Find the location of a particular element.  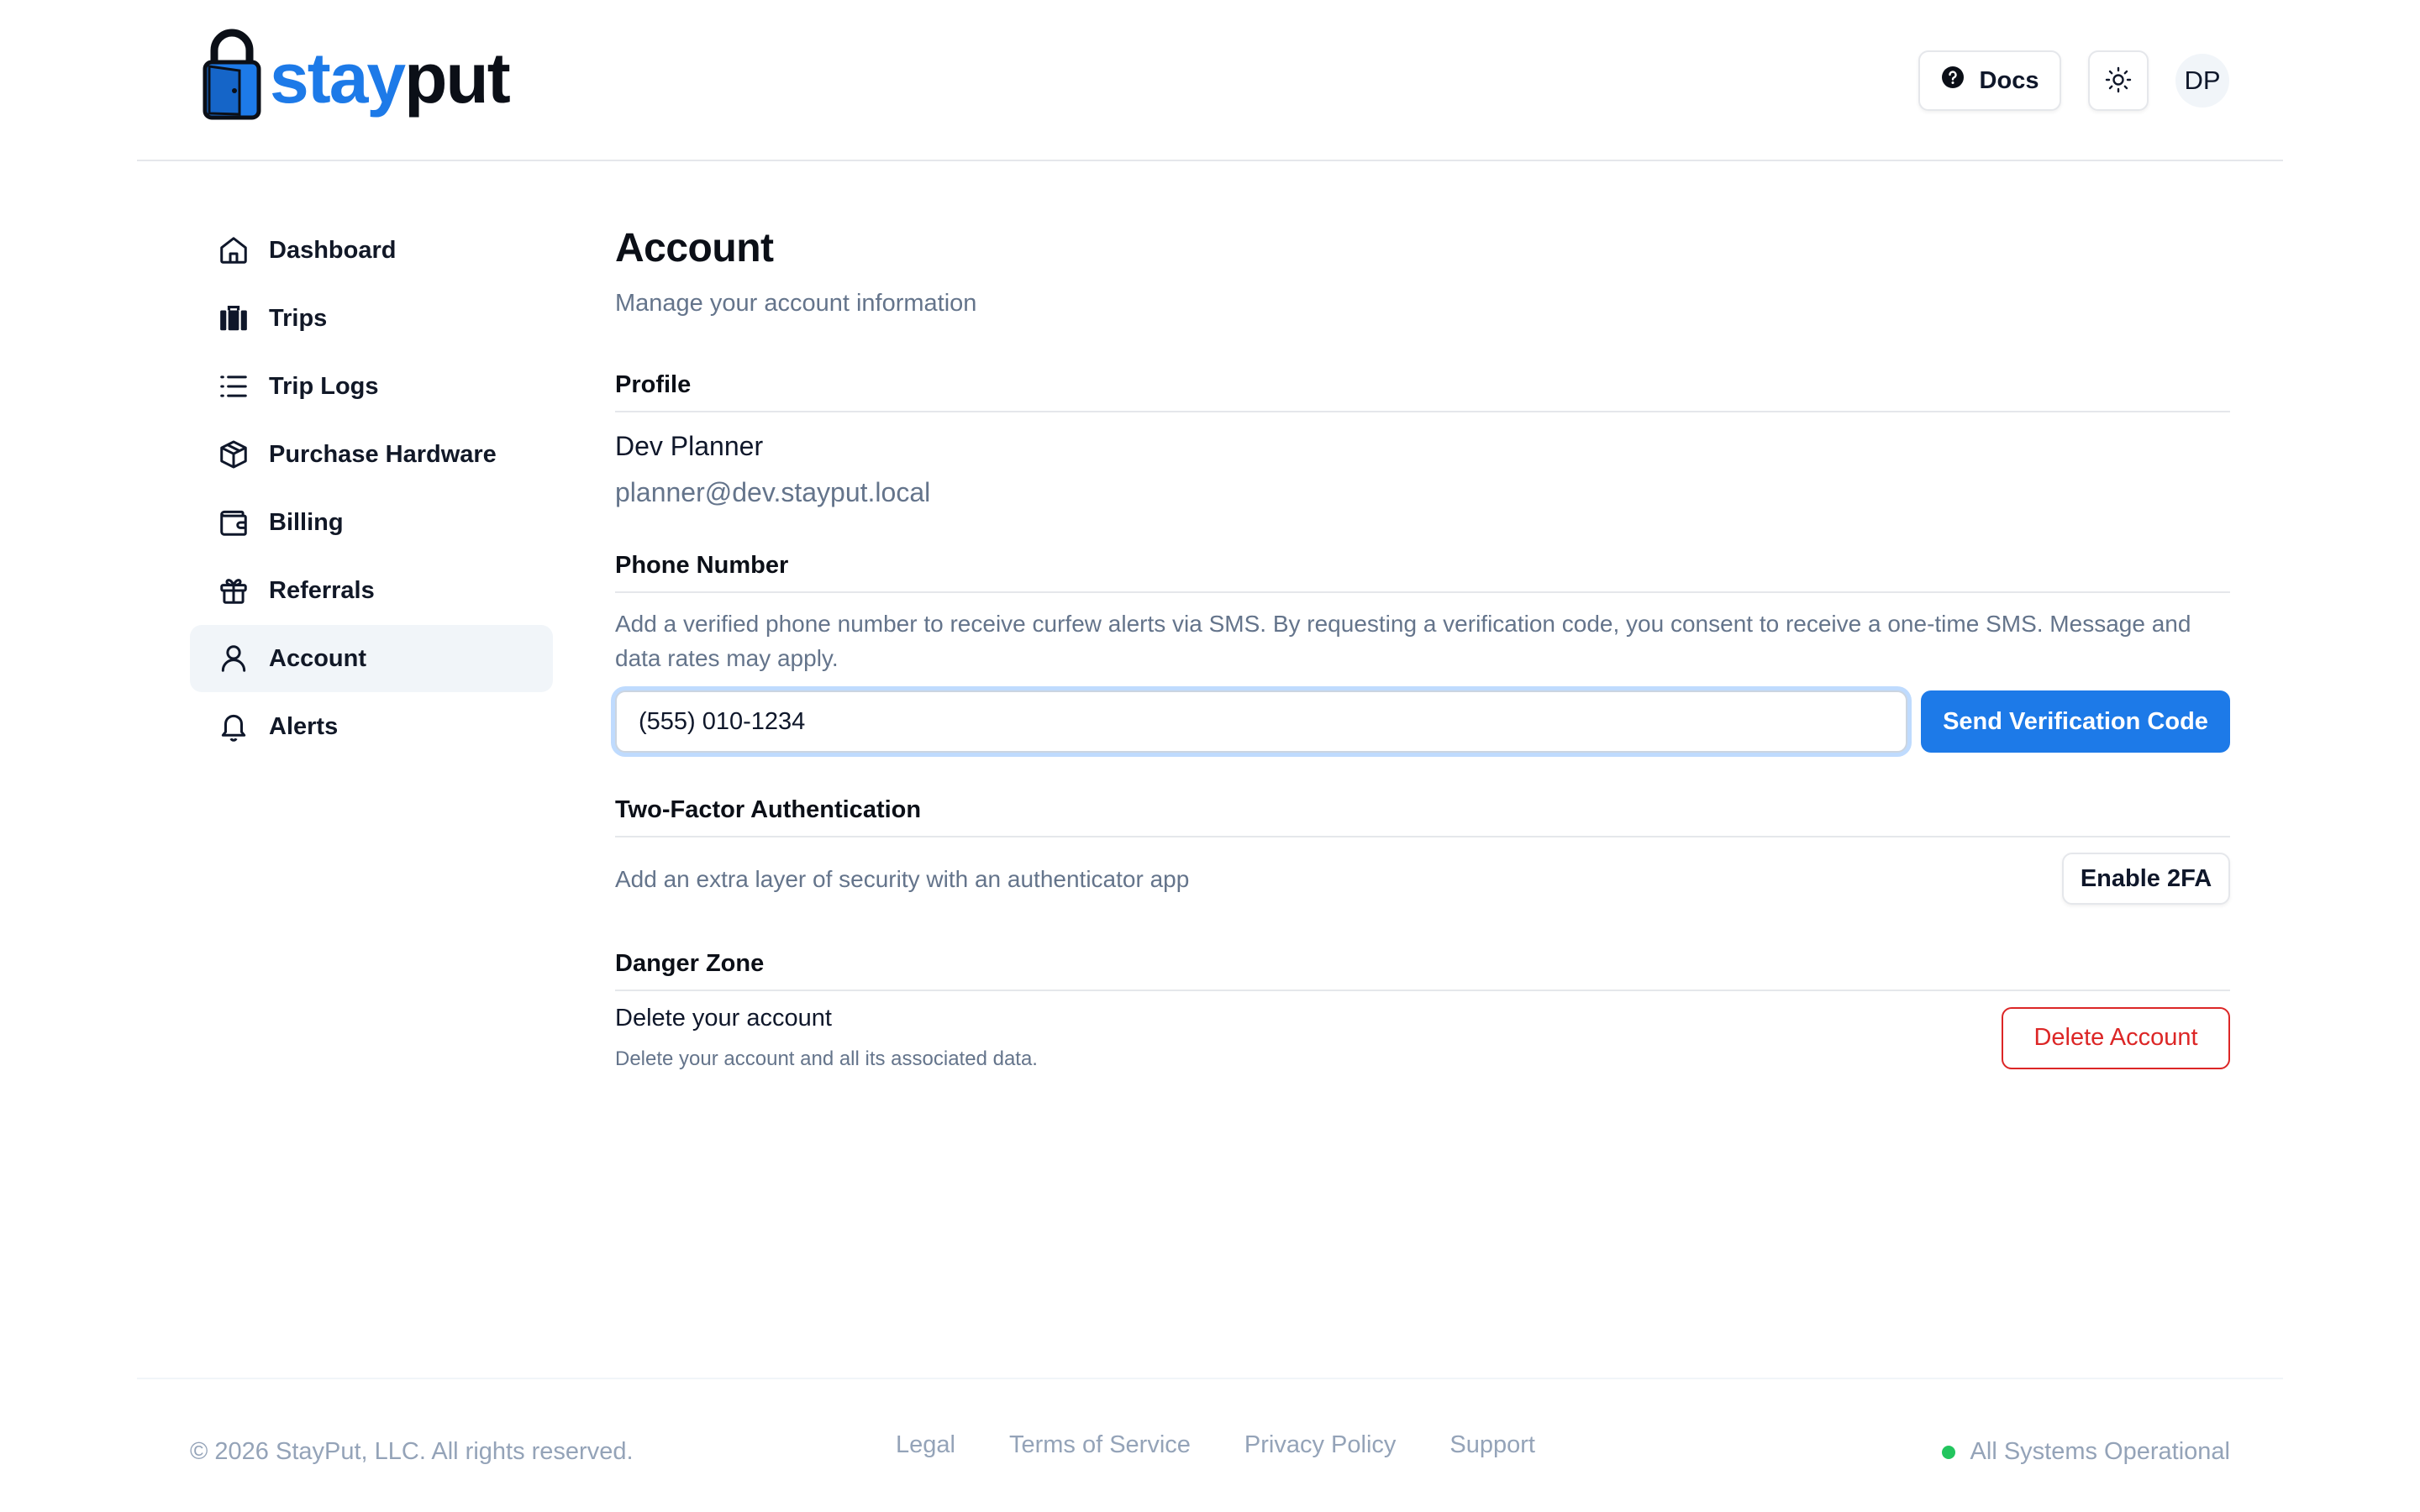

sidebar-item-dashboard: Dashboard is located at coordinates (371, 250).